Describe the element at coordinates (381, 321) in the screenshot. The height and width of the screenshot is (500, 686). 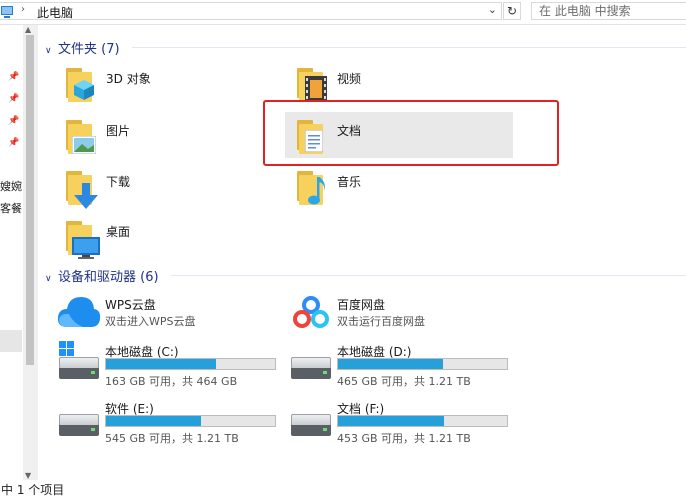
I see `device-description: 双击运行百度网盘` at that location.